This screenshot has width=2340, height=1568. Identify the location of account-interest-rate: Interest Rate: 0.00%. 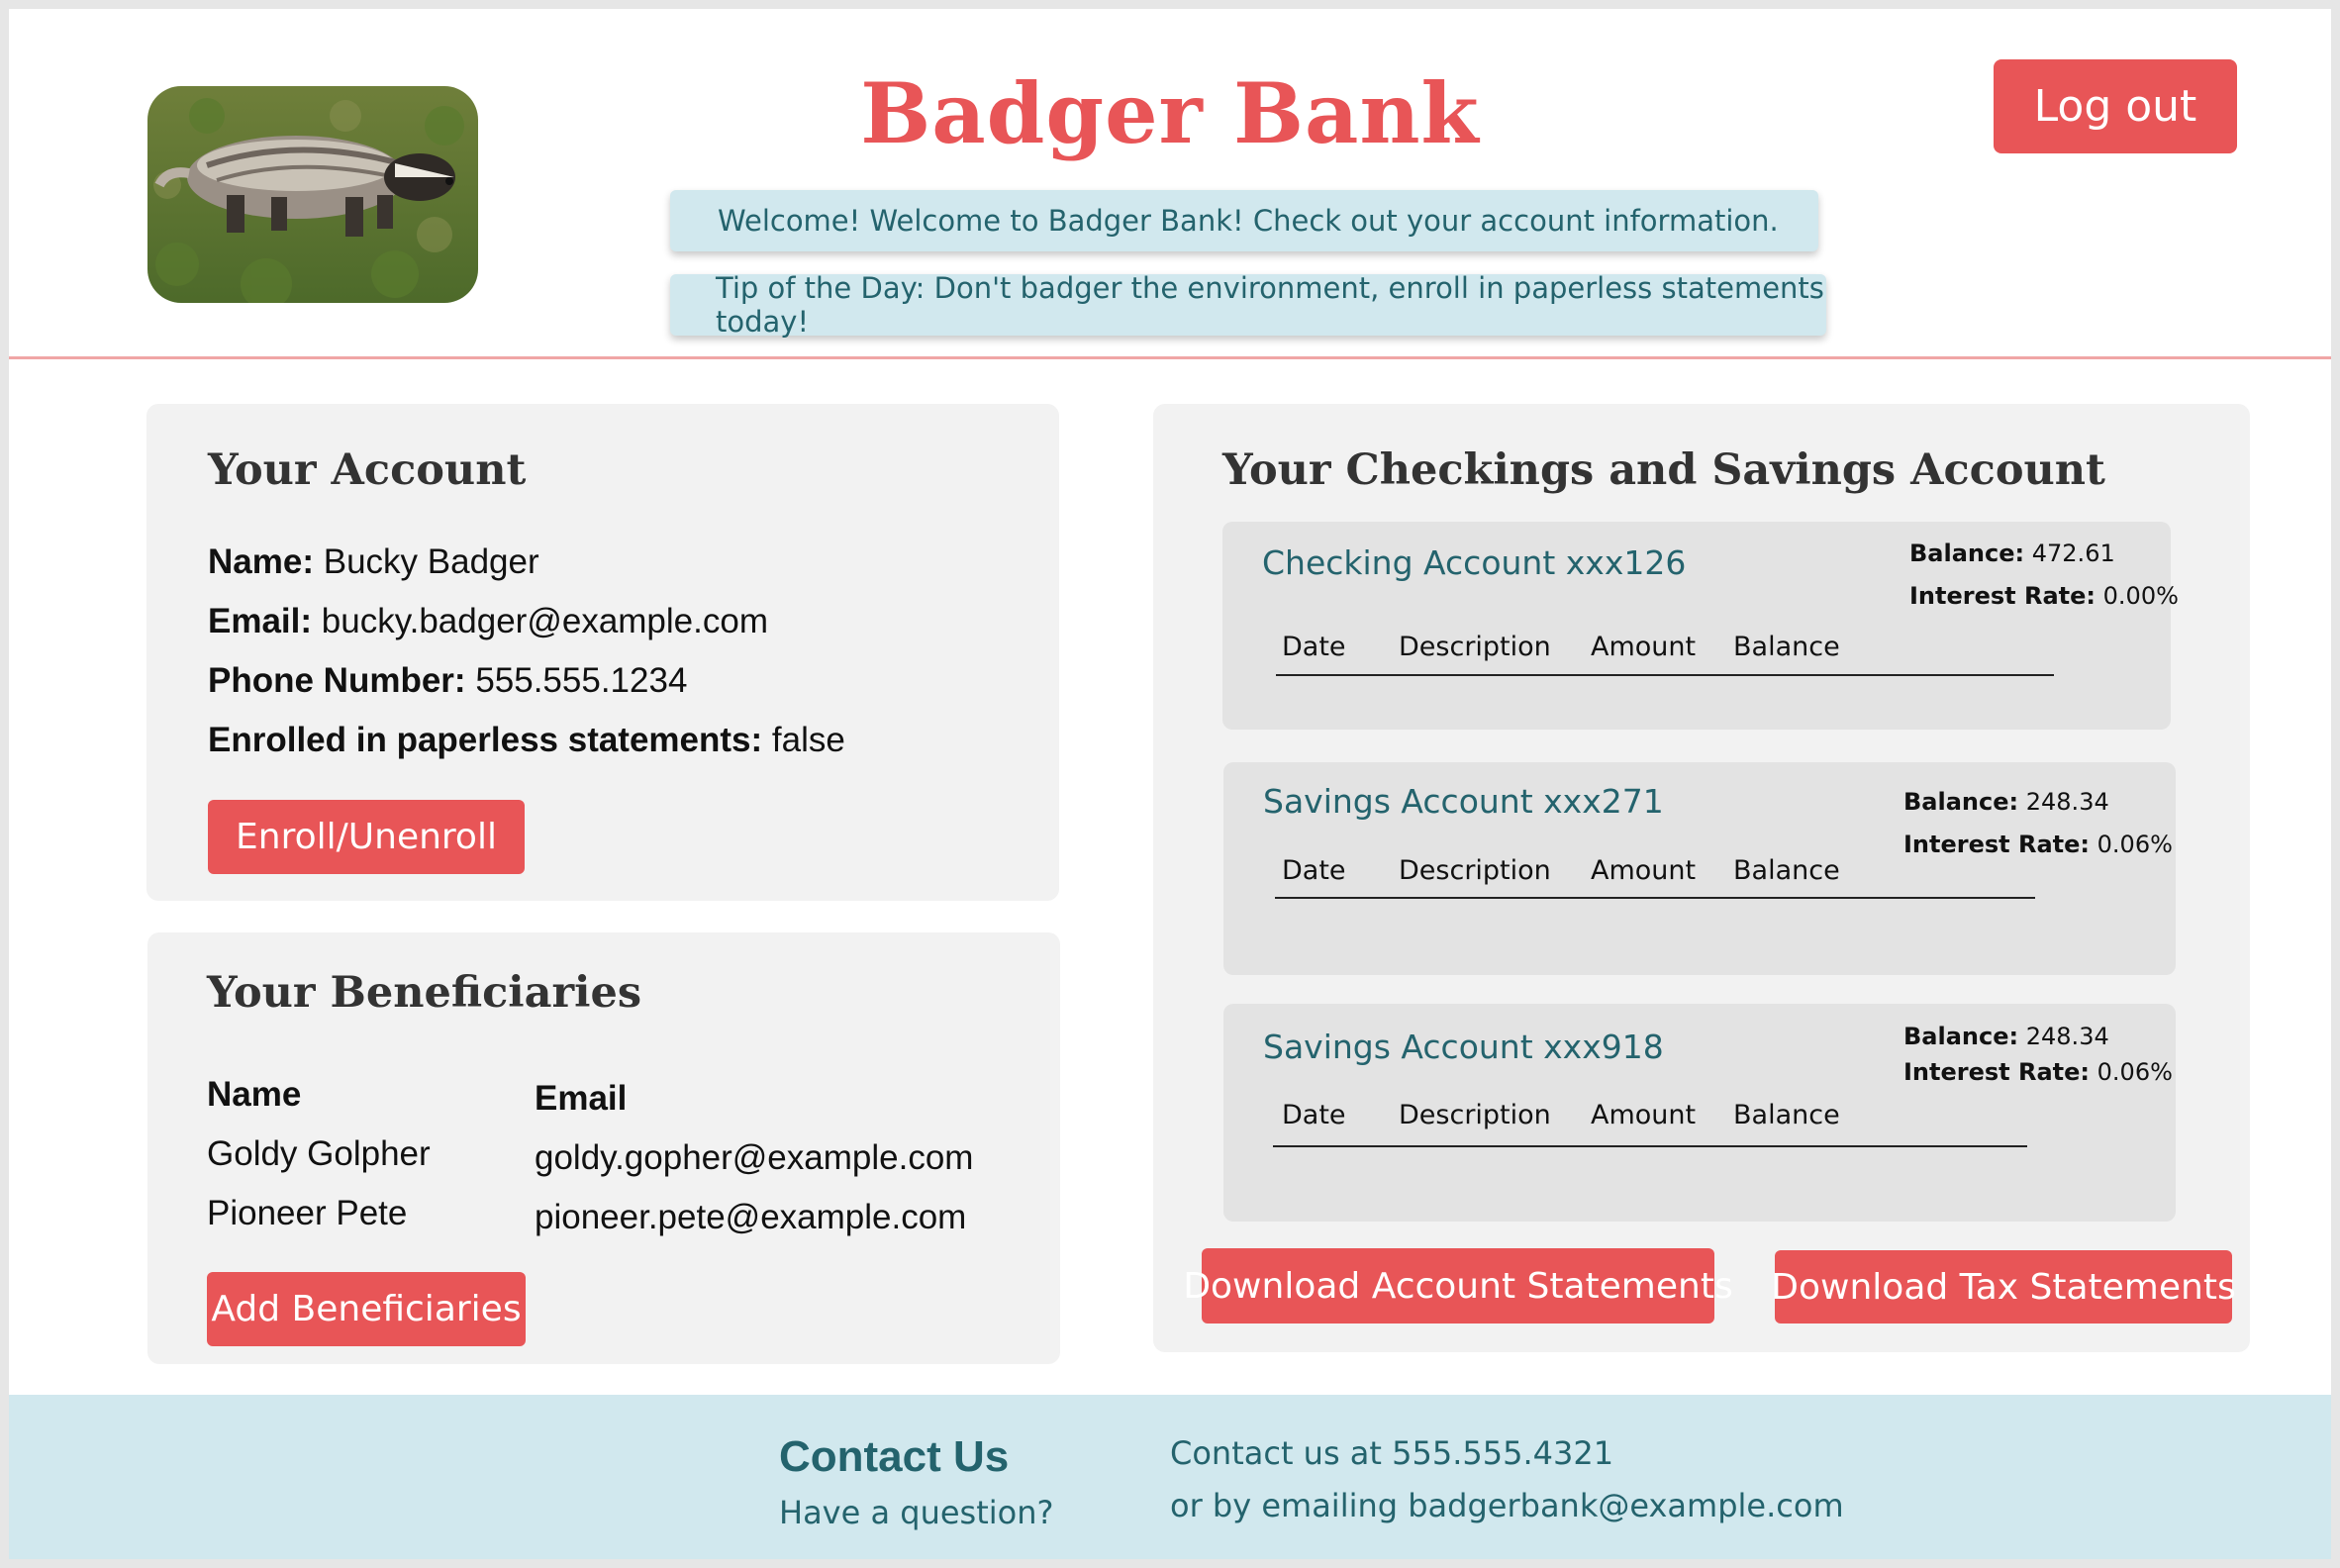
(2044, 596).